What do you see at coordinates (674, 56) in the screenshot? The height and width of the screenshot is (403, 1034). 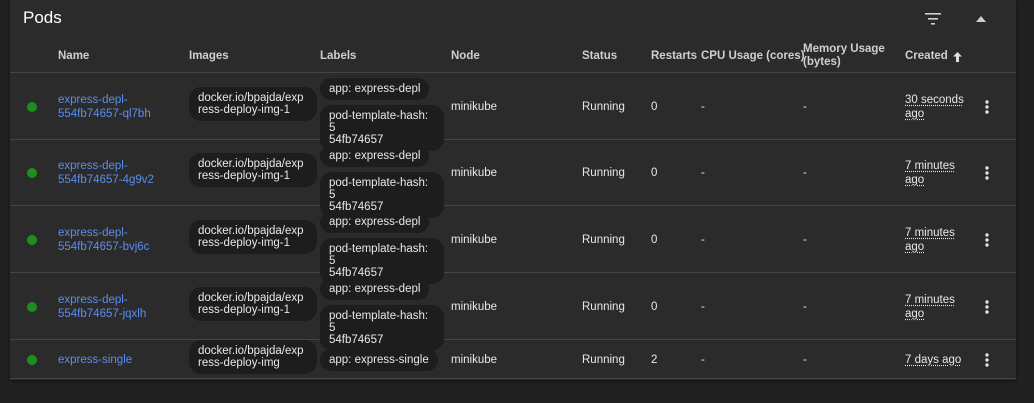 I see `col-restarts: Restarts` at bounding box center [674, 56].